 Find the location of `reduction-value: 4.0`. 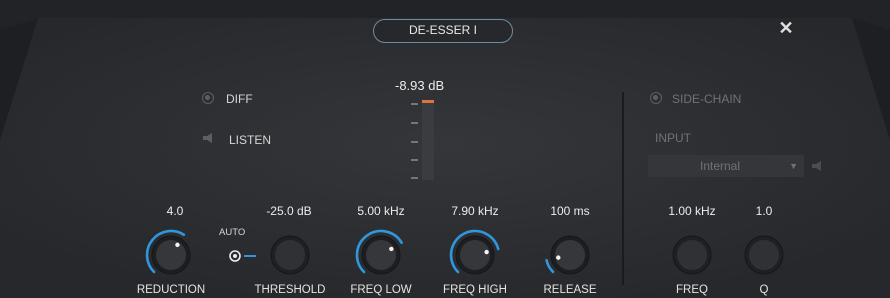

reduction-value: 4.0 is located at coordinates (175, 211).